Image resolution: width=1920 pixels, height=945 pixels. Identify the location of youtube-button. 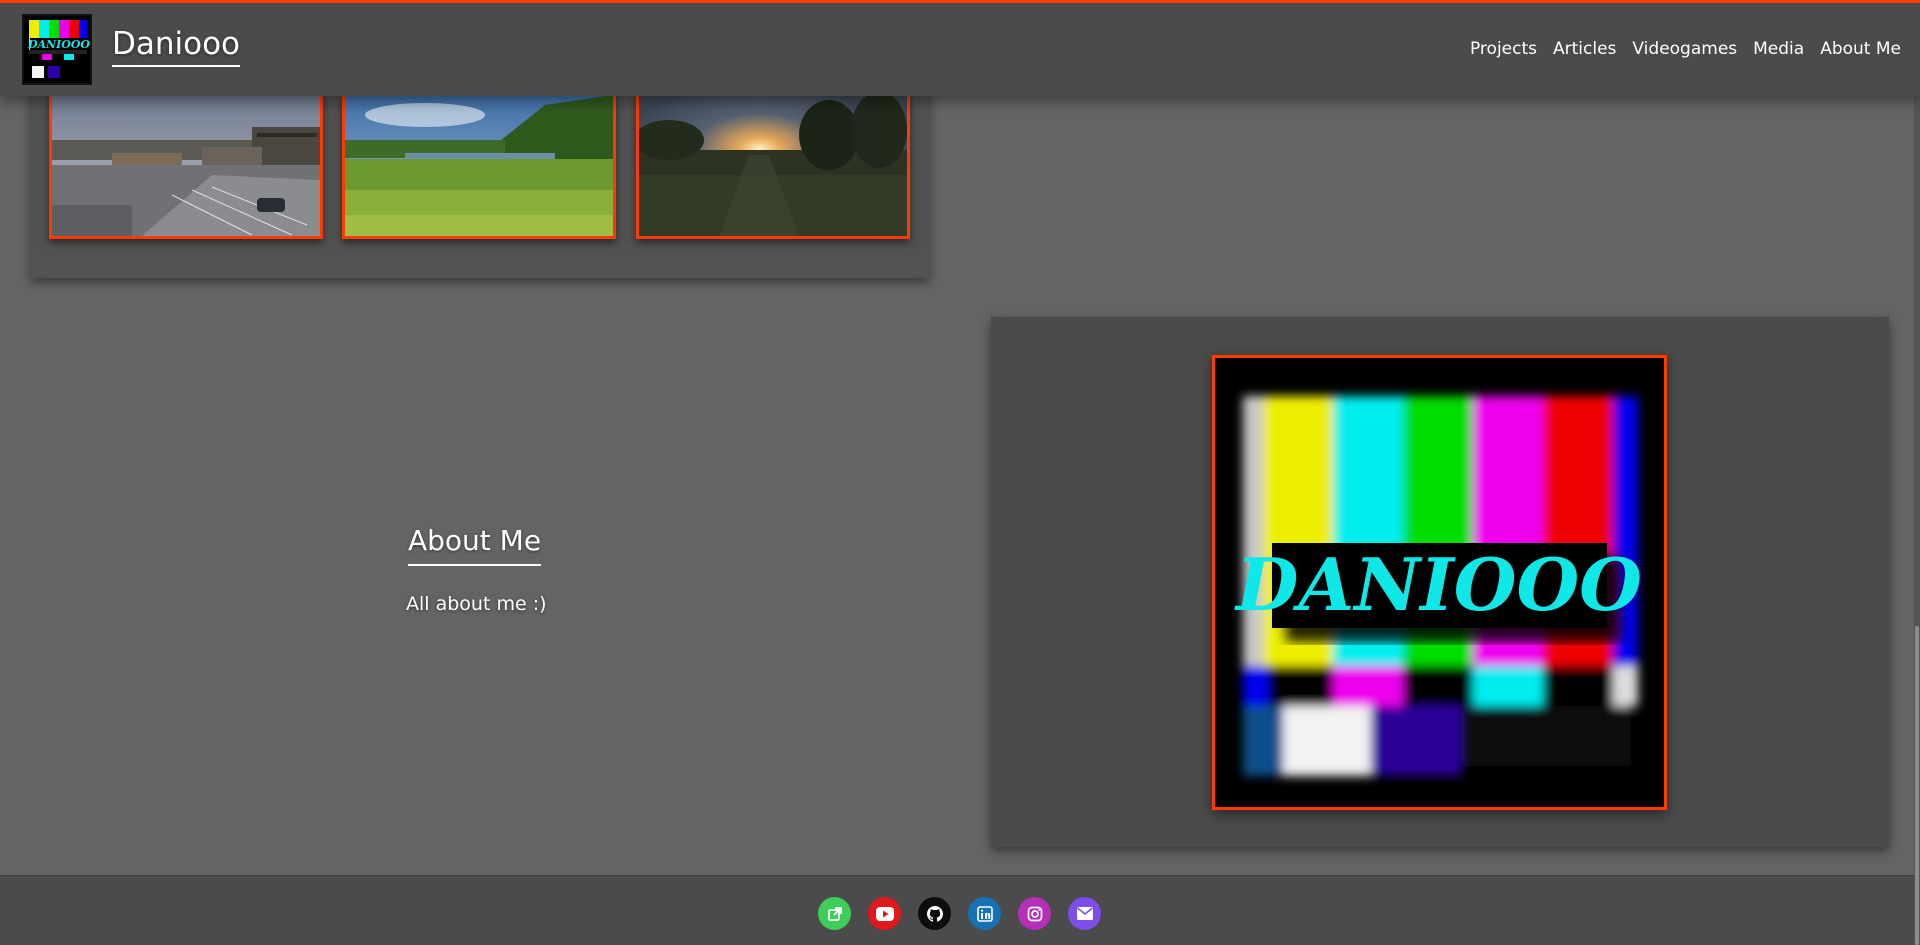
(884, 913).